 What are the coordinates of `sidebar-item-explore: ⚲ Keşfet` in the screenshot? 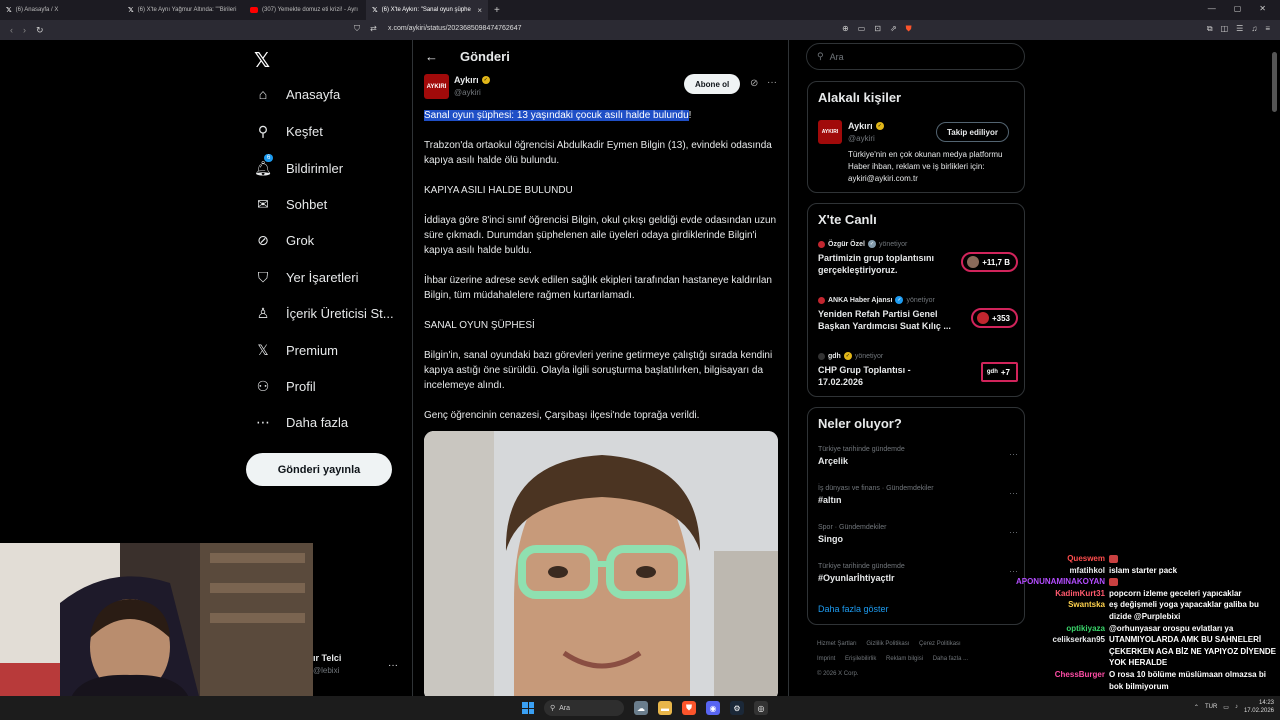 It's located at (288, 131).